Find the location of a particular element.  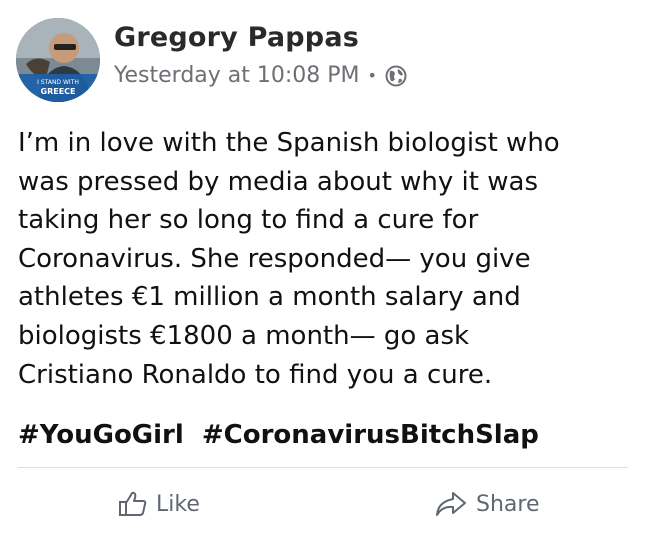

share-button: Share is located at coordinates (487, 504).